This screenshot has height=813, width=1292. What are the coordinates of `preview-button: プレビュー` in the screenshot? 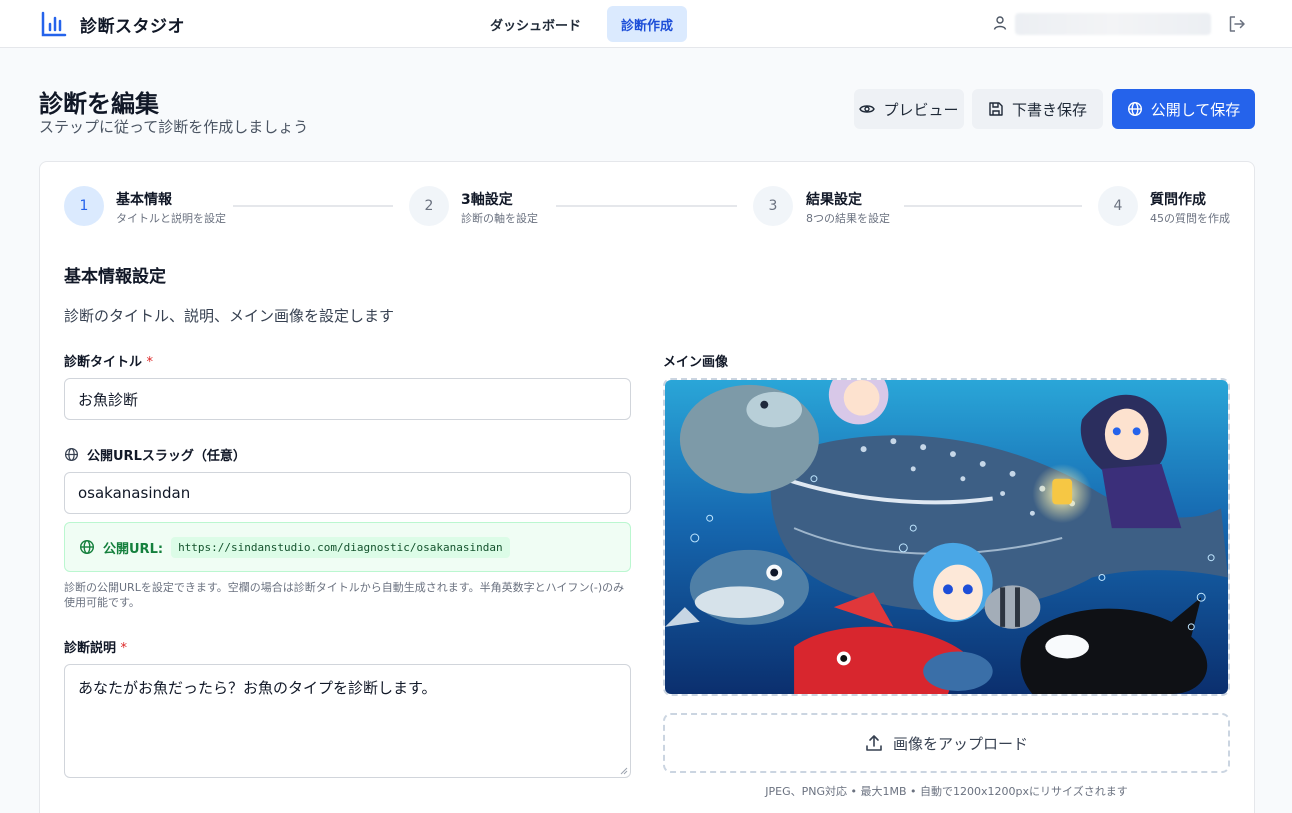 It's located at (909, 109).